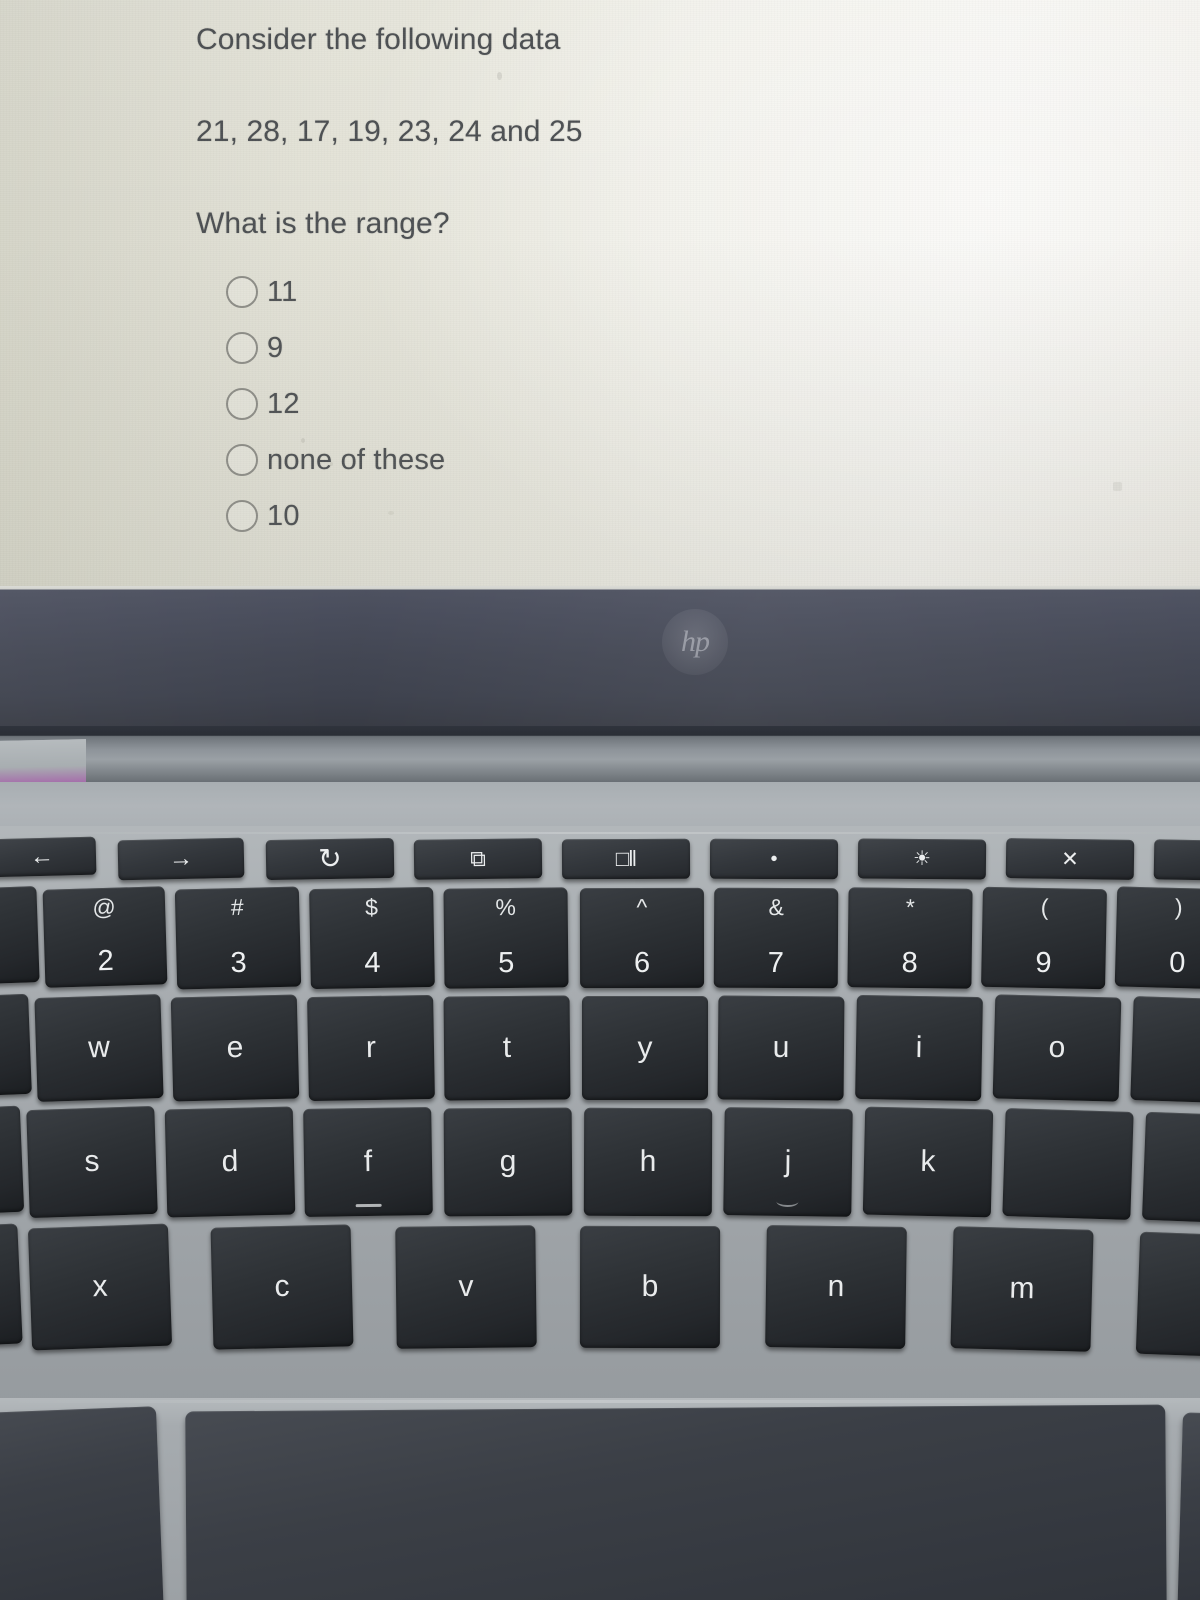 This screenshot has height=1600, width=1200. What do you see at coordinates (356, 459) in the screenshot?
I see `option-label: none of these` at bounding box center [356, 459].